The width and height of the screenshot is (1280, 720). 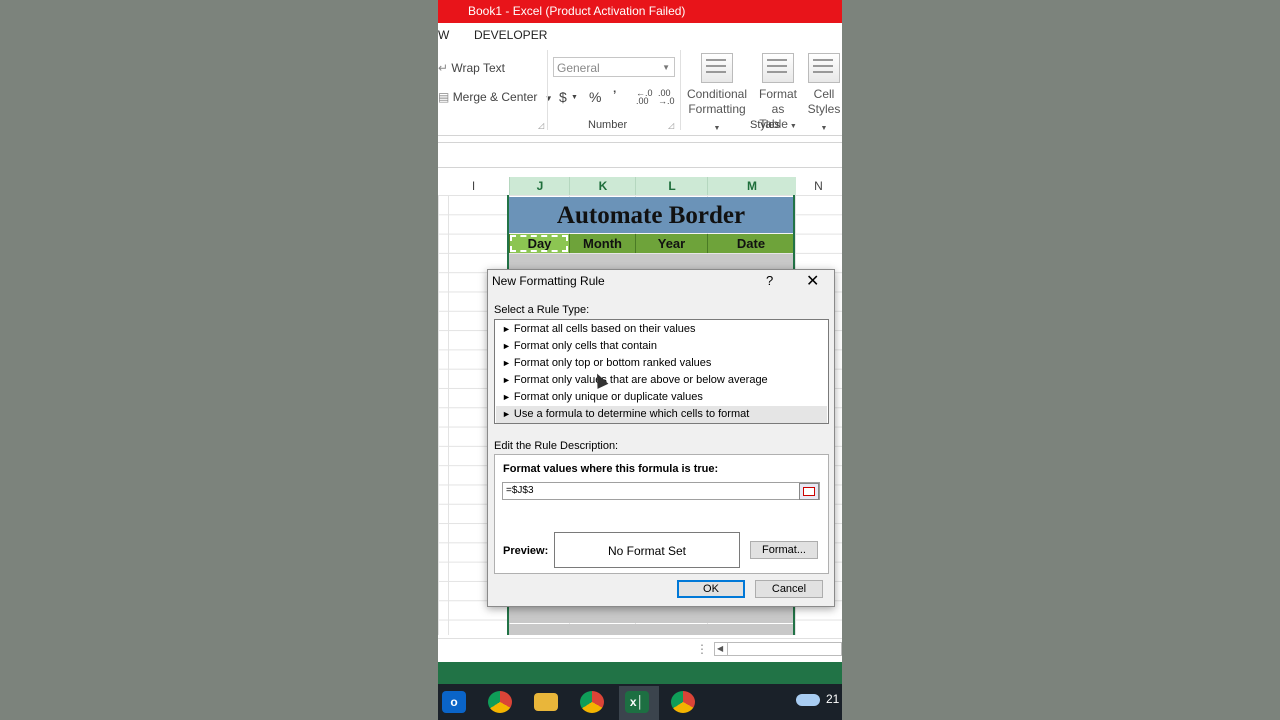 I want to click on column-header-m: M, so click(x=751, y=186).